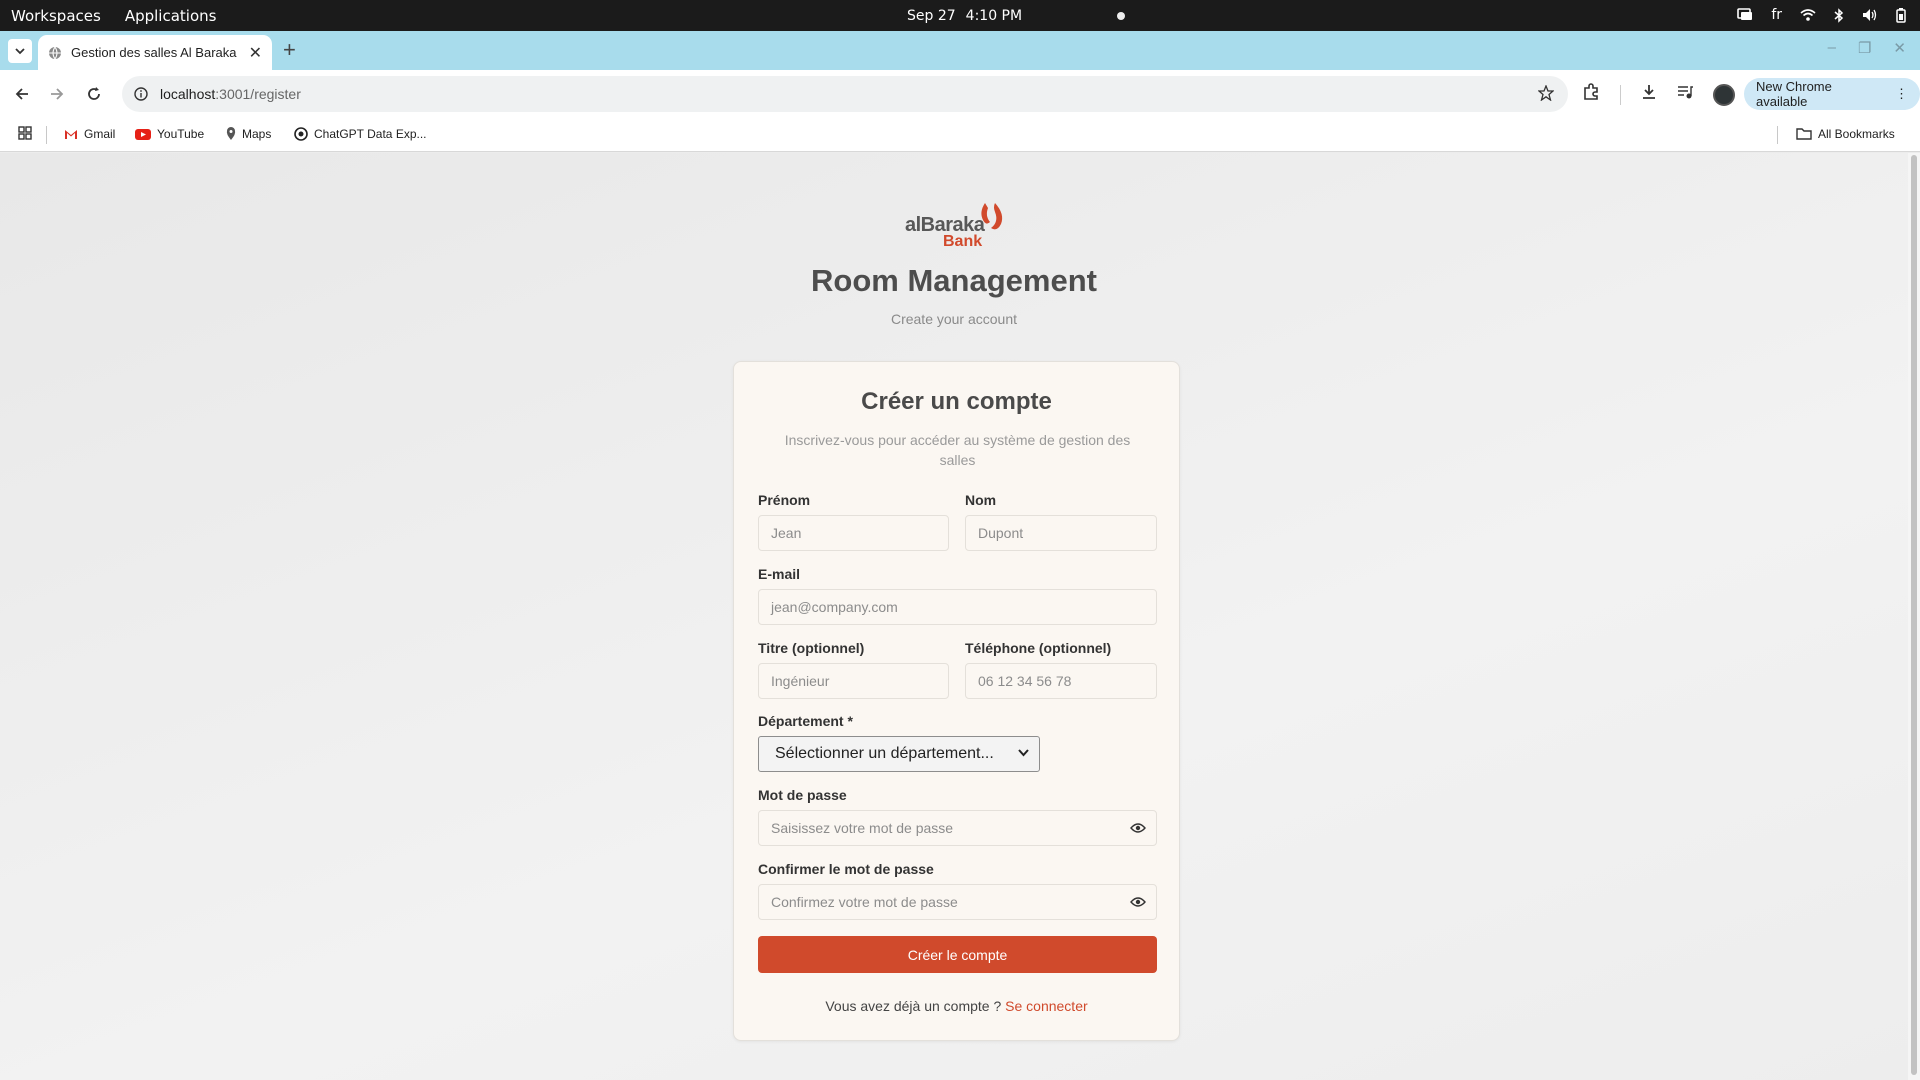 Image resolution: width=1920 pixels, height=1080 pixels. I want to click on scrollbar-thumb, so click(1914, 615).